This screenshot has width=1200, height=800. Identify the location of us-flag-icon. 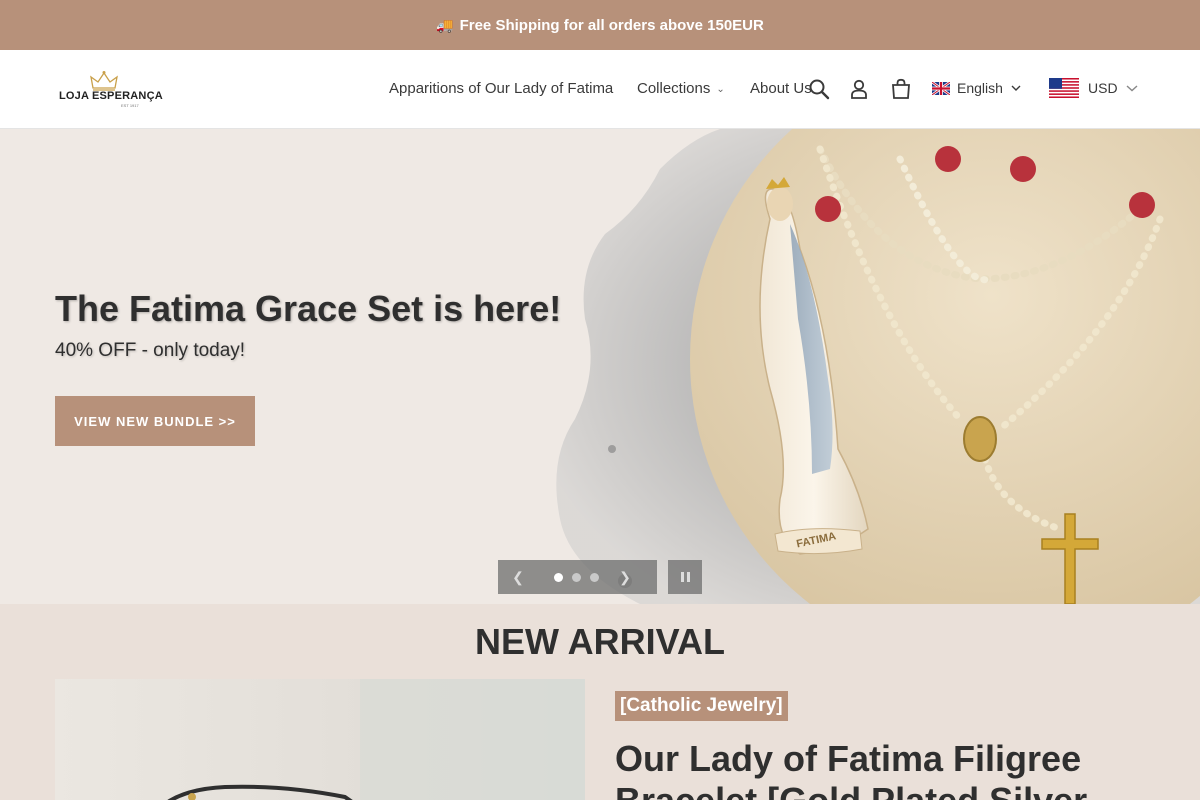
(1064, 88).